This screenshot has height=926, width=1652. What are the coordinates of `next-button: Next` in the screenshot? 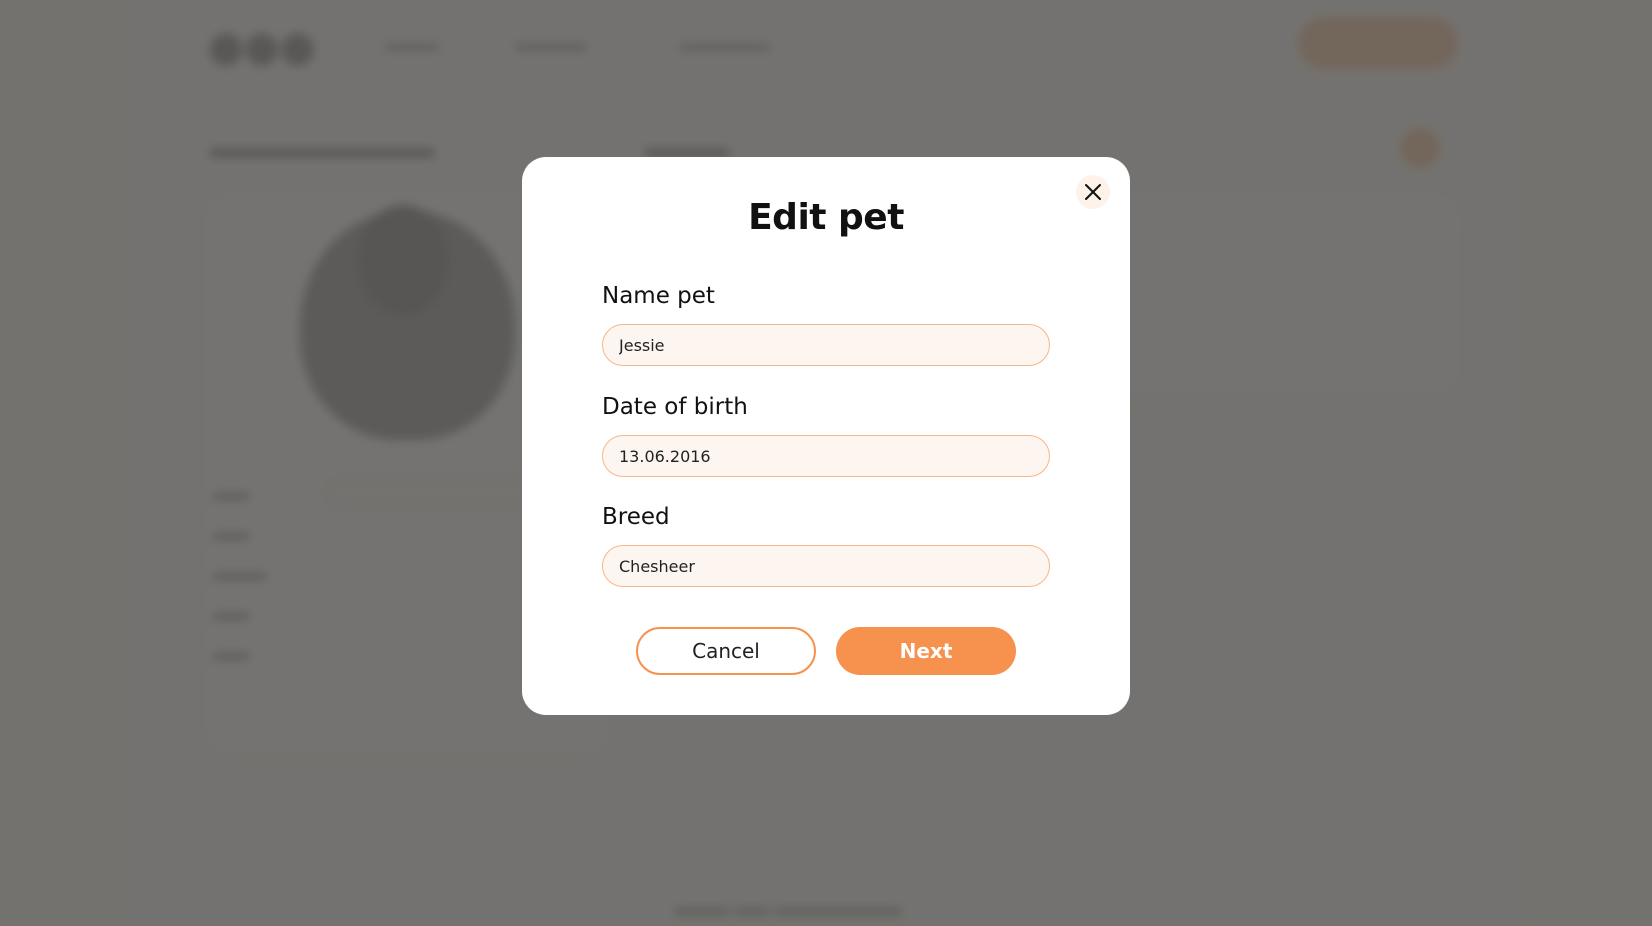 It's located at (926, 651).